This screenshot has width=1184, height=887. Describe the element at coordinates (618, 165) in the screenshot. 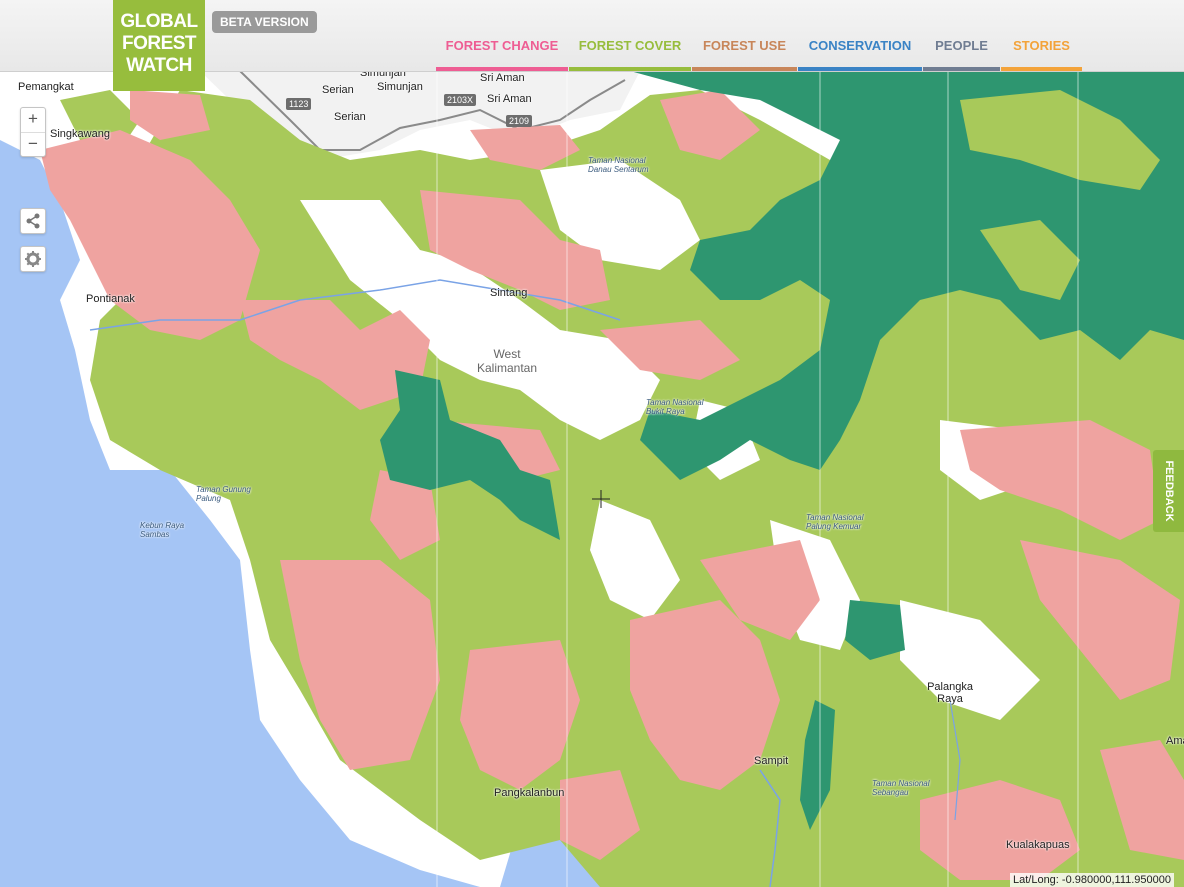

I see `park-danau-sentarum: Taman Nasional Danau Sentarum` at that location.